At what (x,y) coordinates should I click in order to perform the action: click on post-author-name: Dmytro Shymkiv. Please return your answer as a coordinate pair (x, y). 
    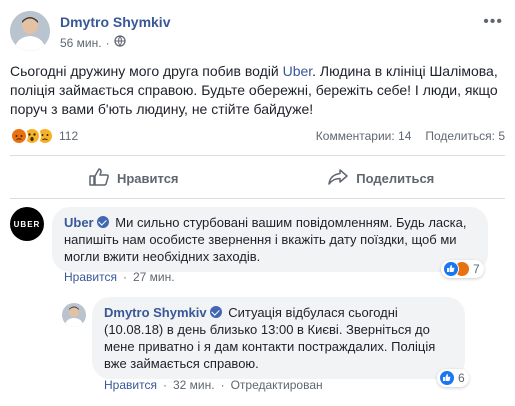
    Looking at the image, I should click on (115, 22).